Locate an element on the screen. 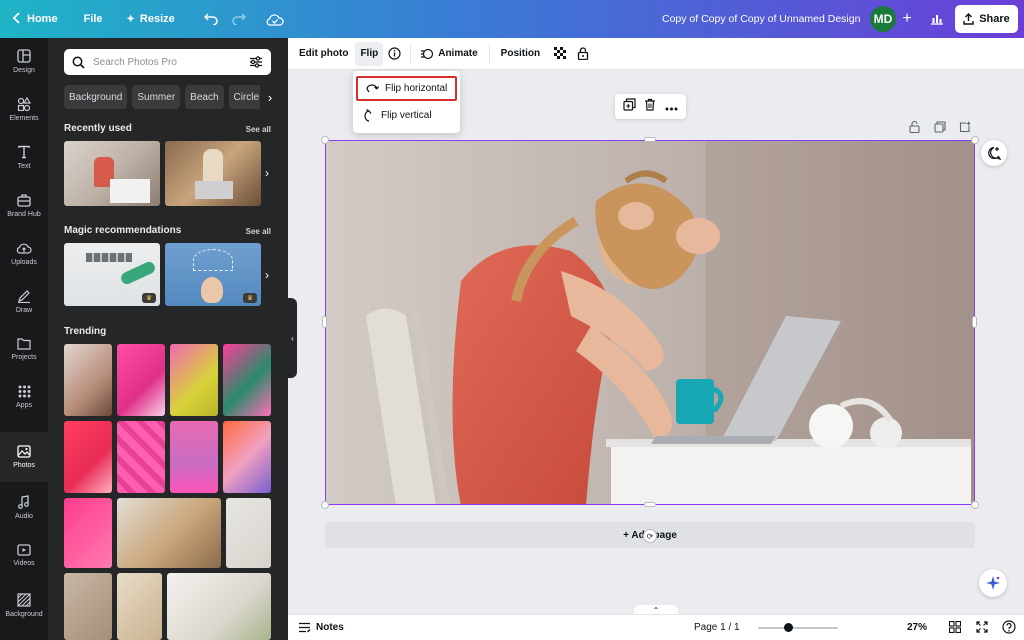 The width and height of the screenshot is (1024, 640). magic-photo-2: ♛ is located at coordinates (213, 274).